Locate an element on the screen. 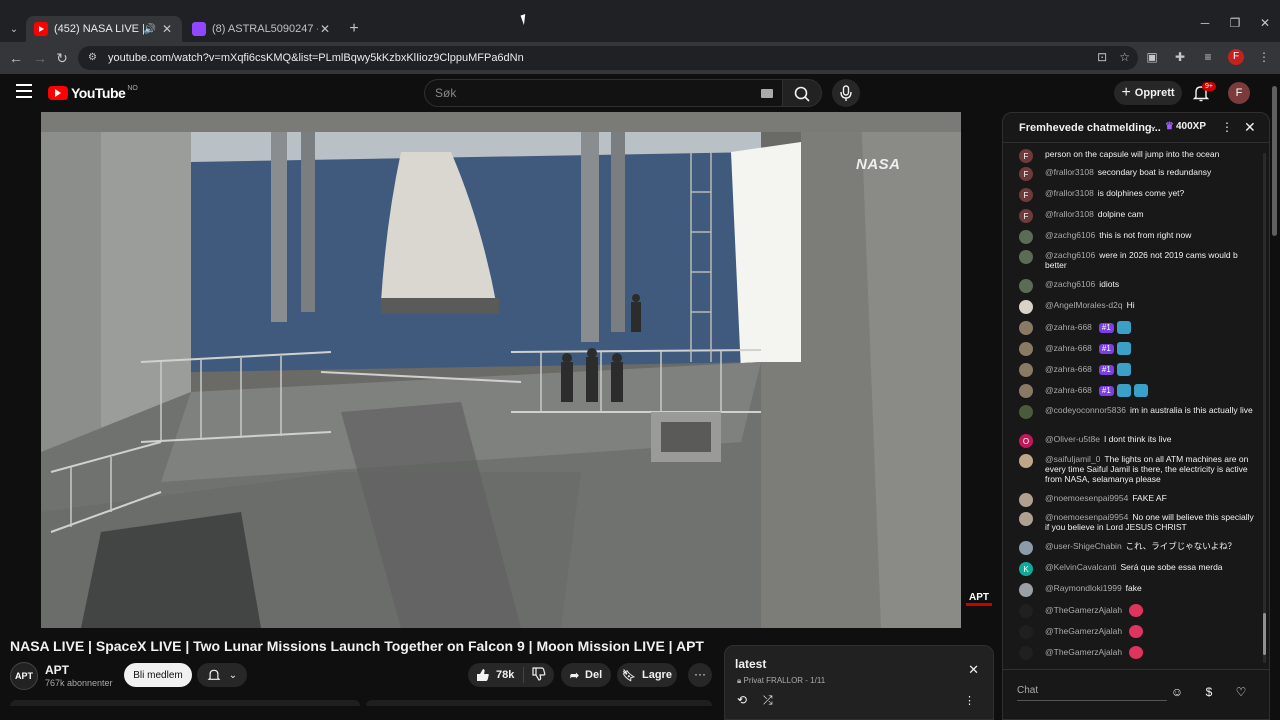 This screenshot has height=720, width=1280. xp-badge: ♛ 400XP is located at coordinates (1185, 126).